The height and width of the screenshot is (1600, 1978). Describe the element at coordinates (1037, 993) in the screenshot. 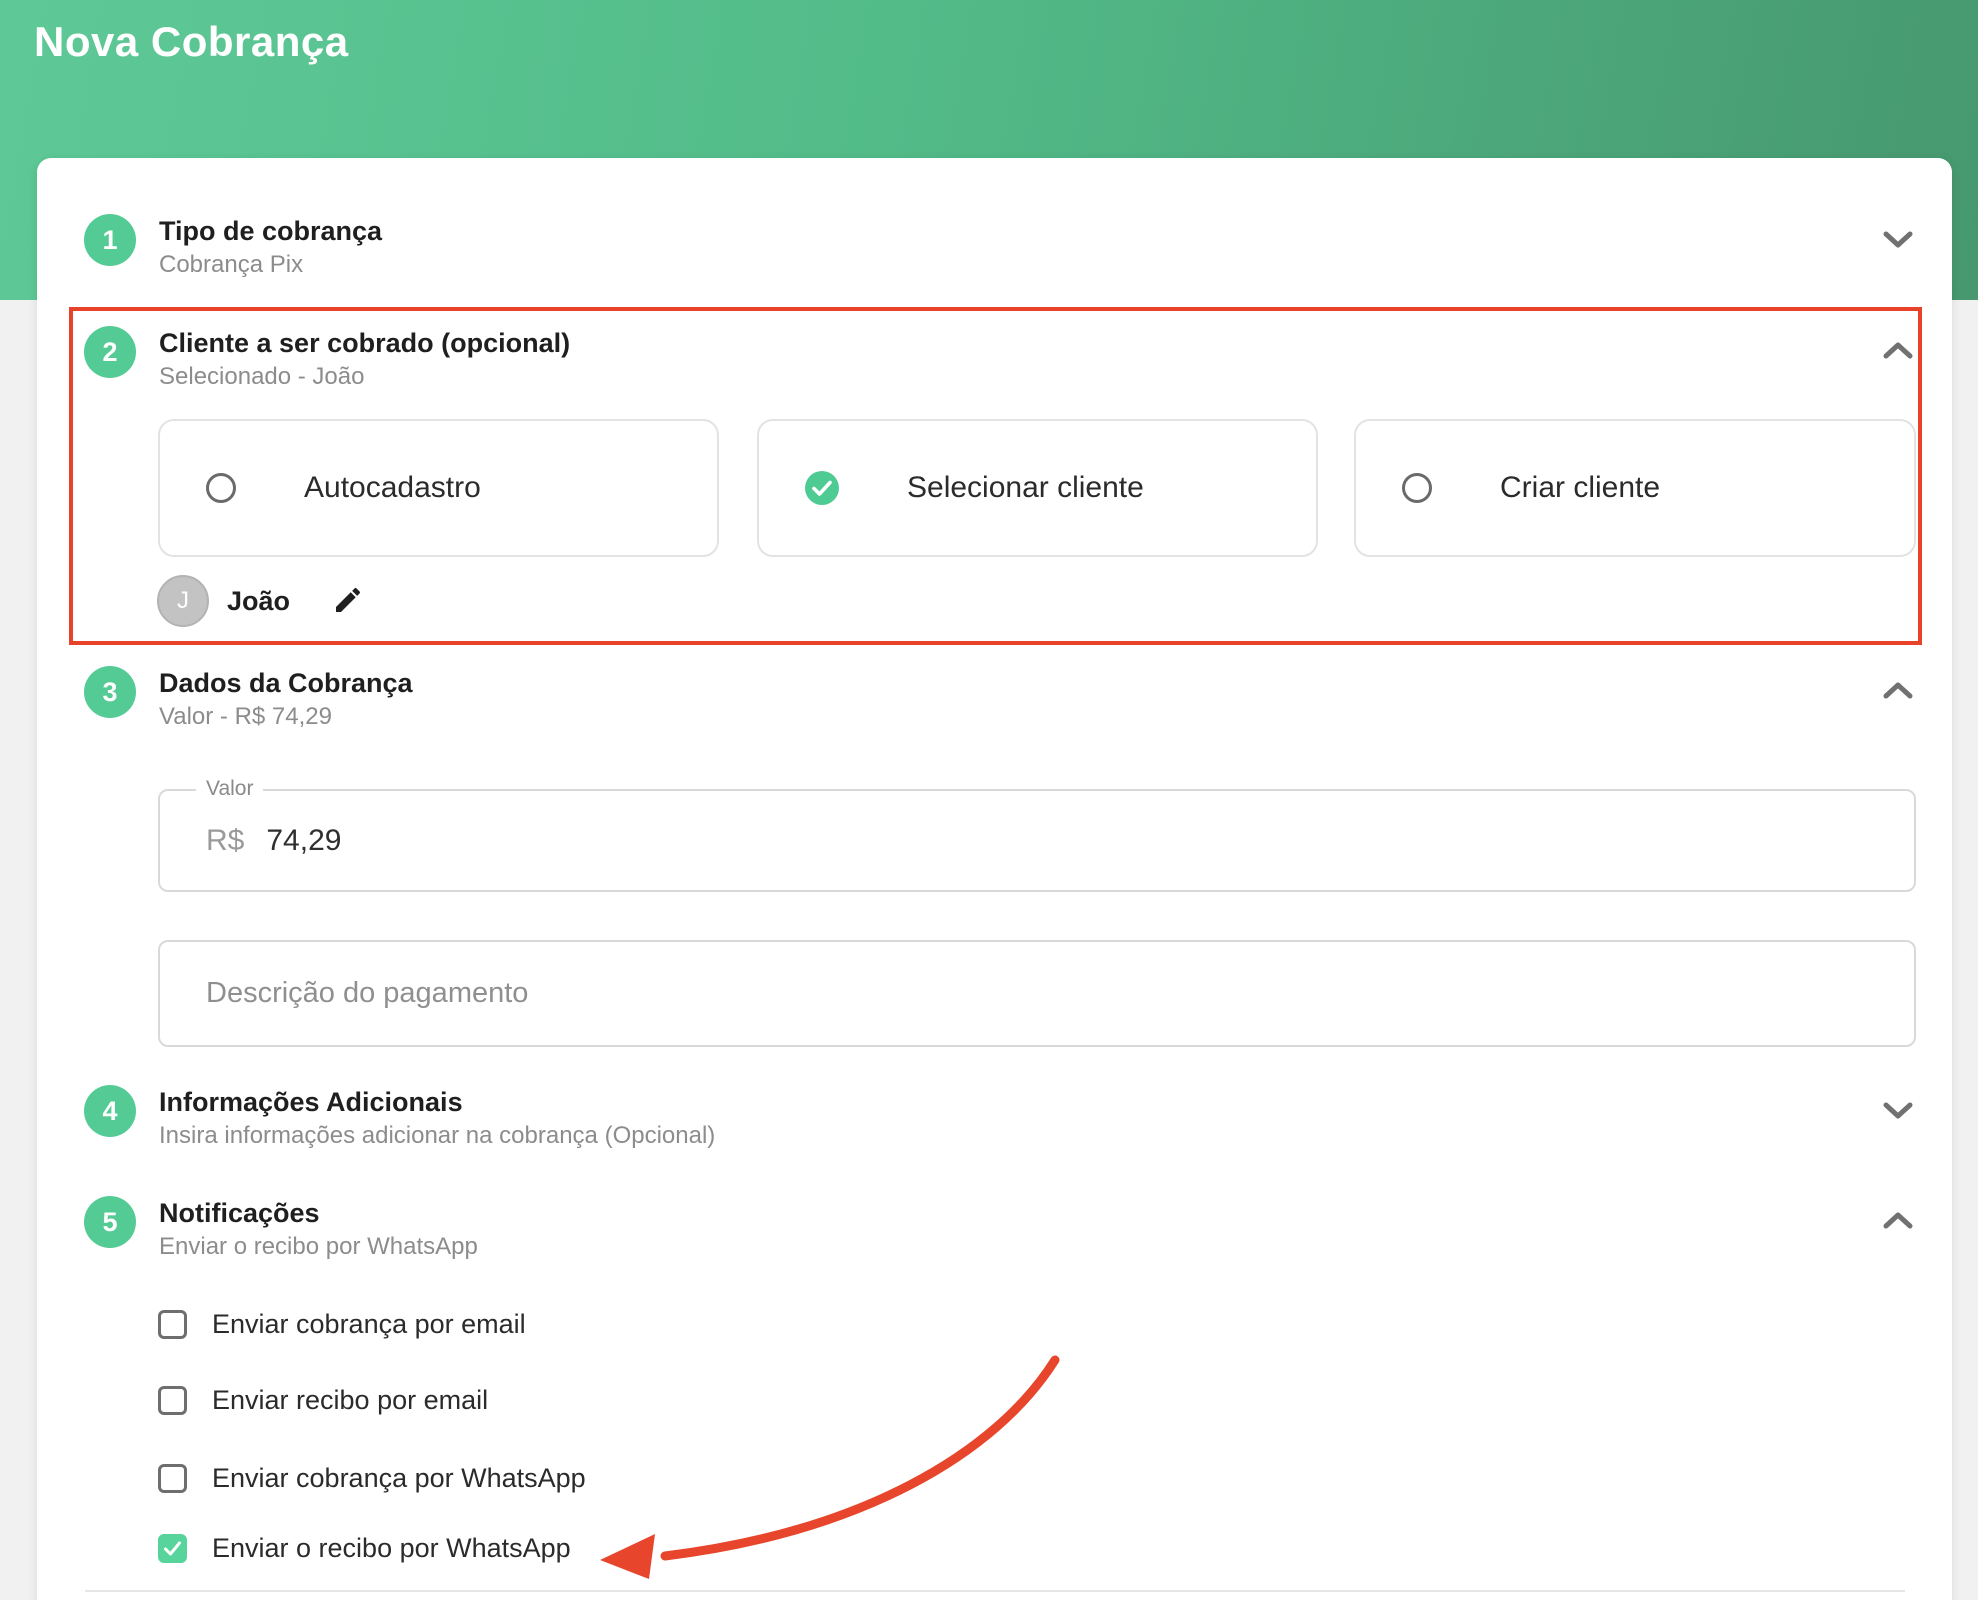

I see `descricao-input: Descrição do pagamento` at that location.